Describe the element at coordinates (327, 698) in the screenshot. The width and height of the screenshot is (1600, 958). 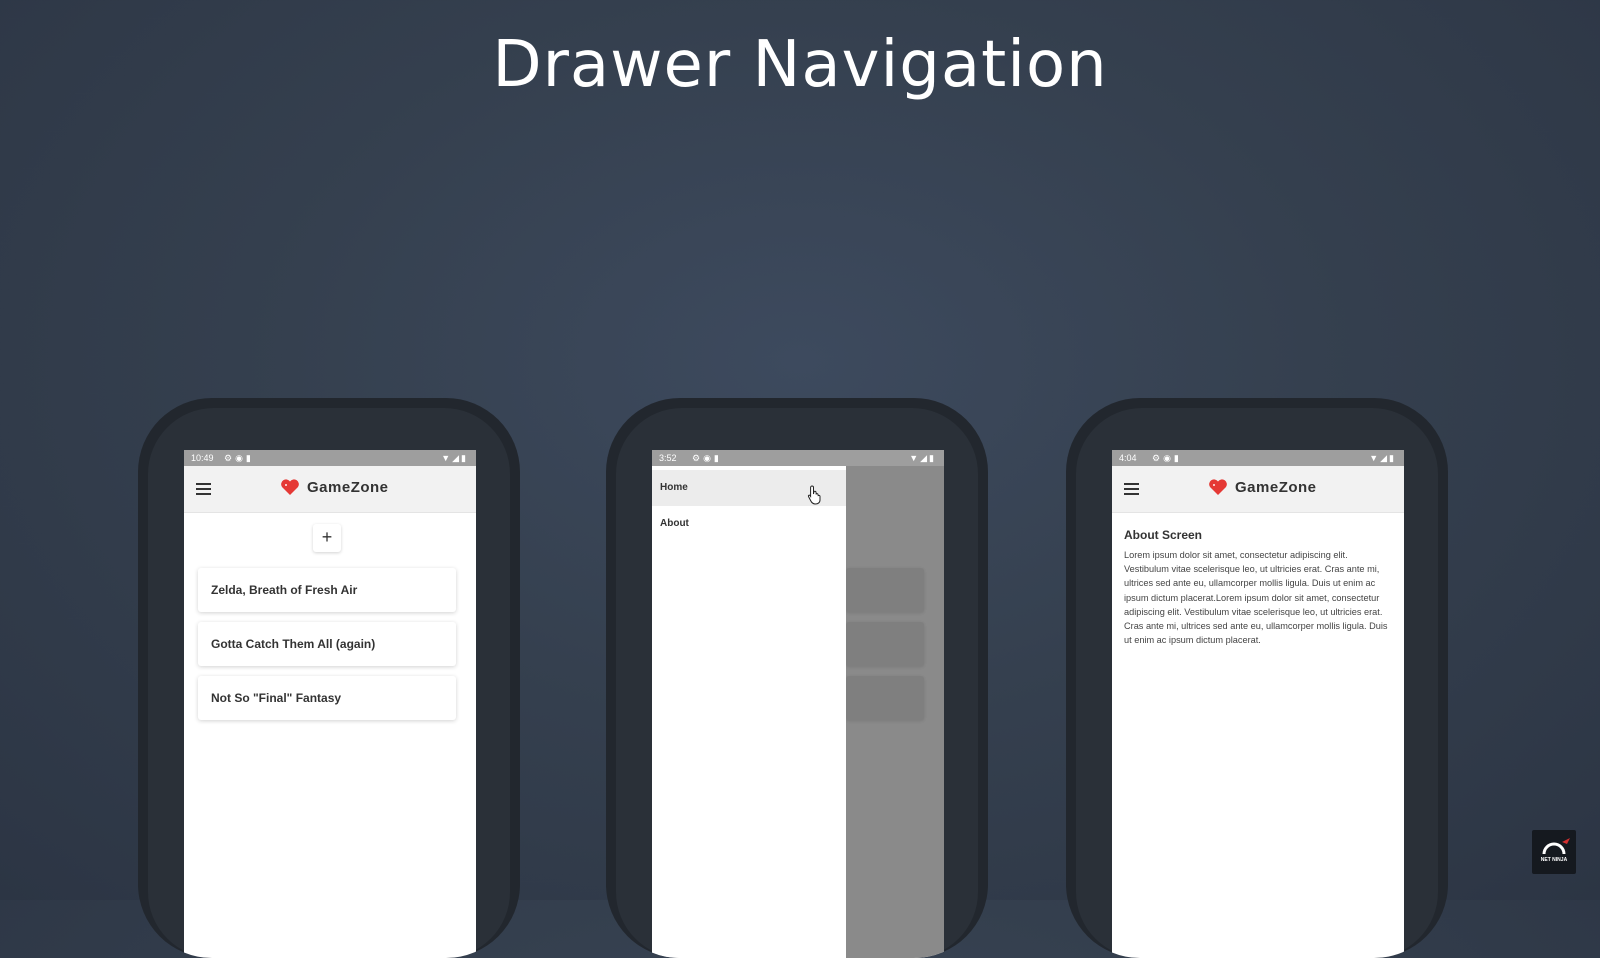
I see `review-card: Not So "Final" Fantasy` at that location.